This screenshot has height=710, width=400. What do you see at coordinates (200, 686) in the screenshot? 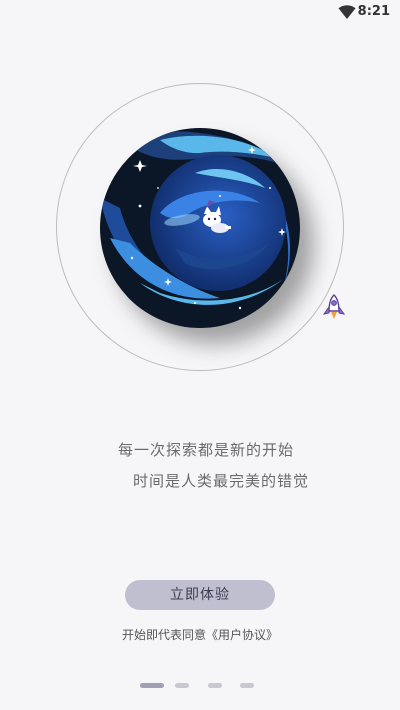
I see `page-indicator` at bounding box center [200, 686].